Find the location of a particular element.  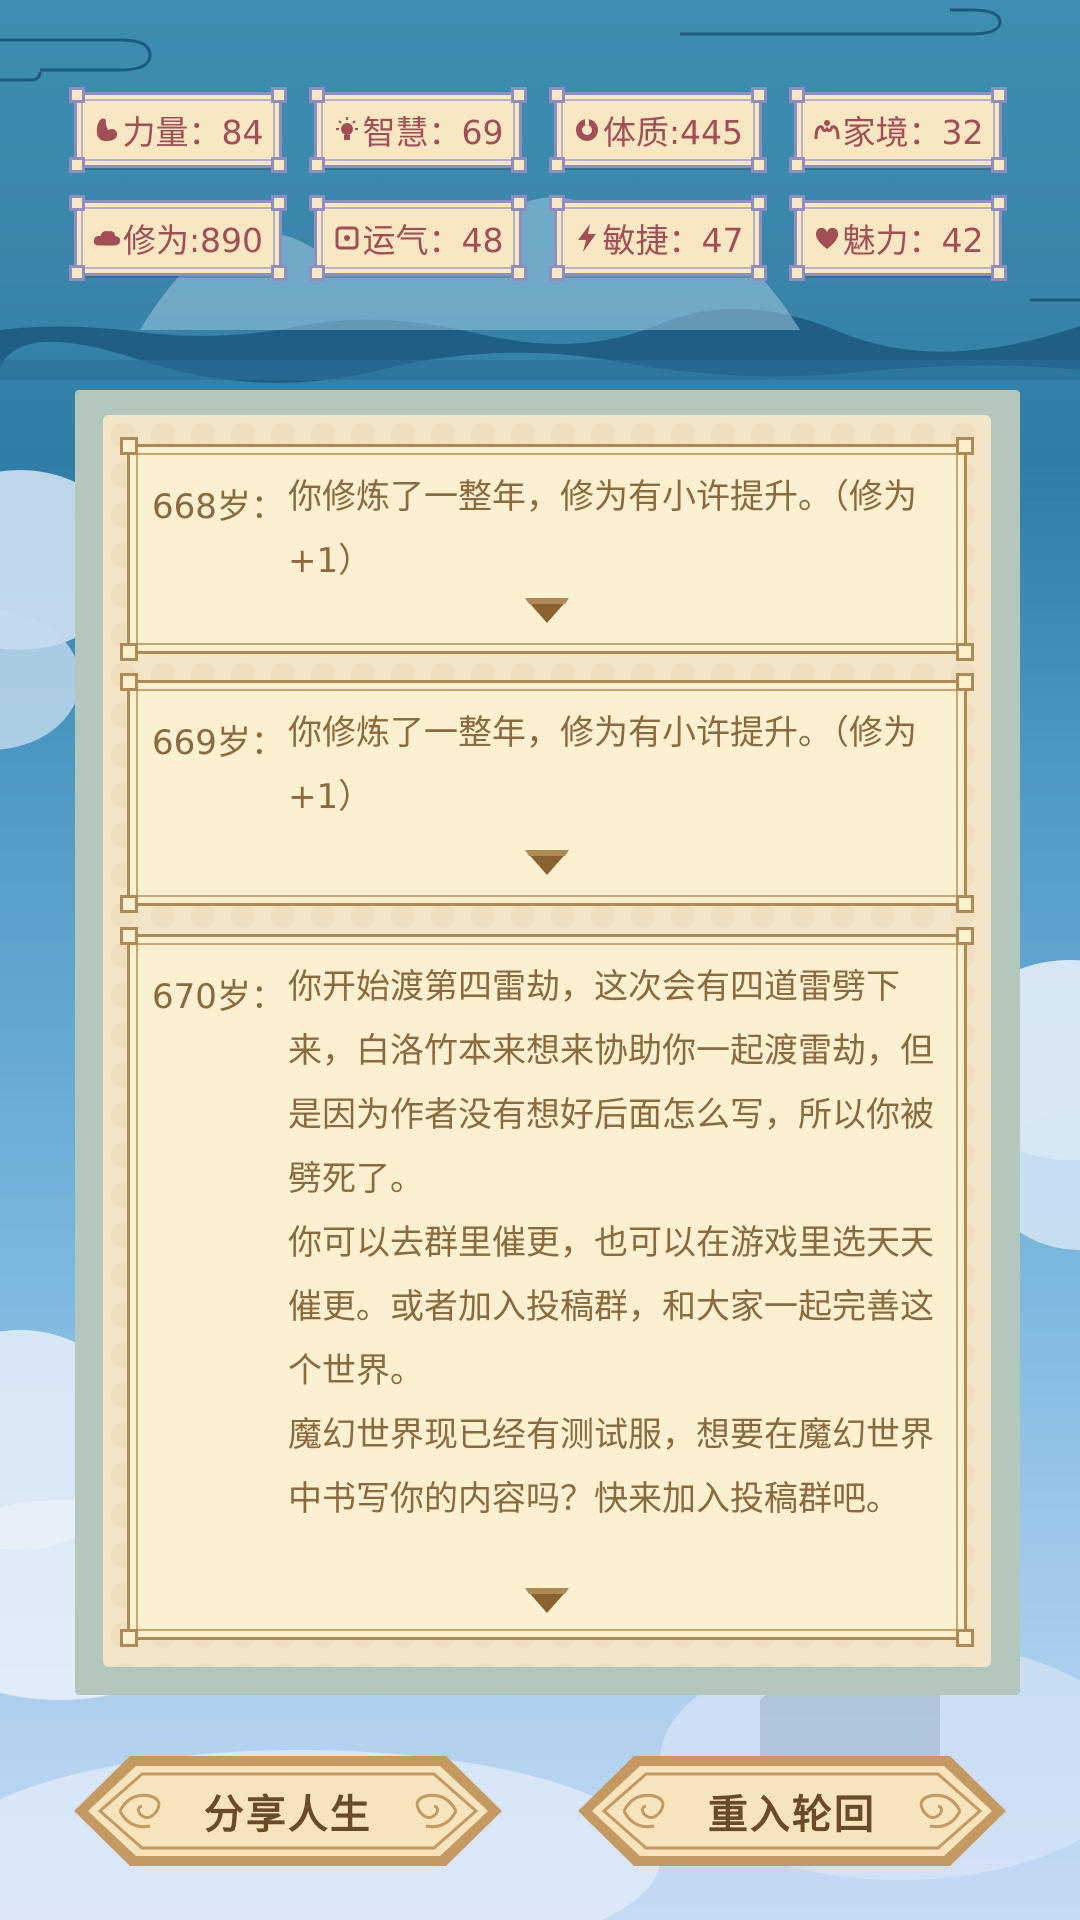

stat-strength: 力量：84 is located at coordinates (178, 130).